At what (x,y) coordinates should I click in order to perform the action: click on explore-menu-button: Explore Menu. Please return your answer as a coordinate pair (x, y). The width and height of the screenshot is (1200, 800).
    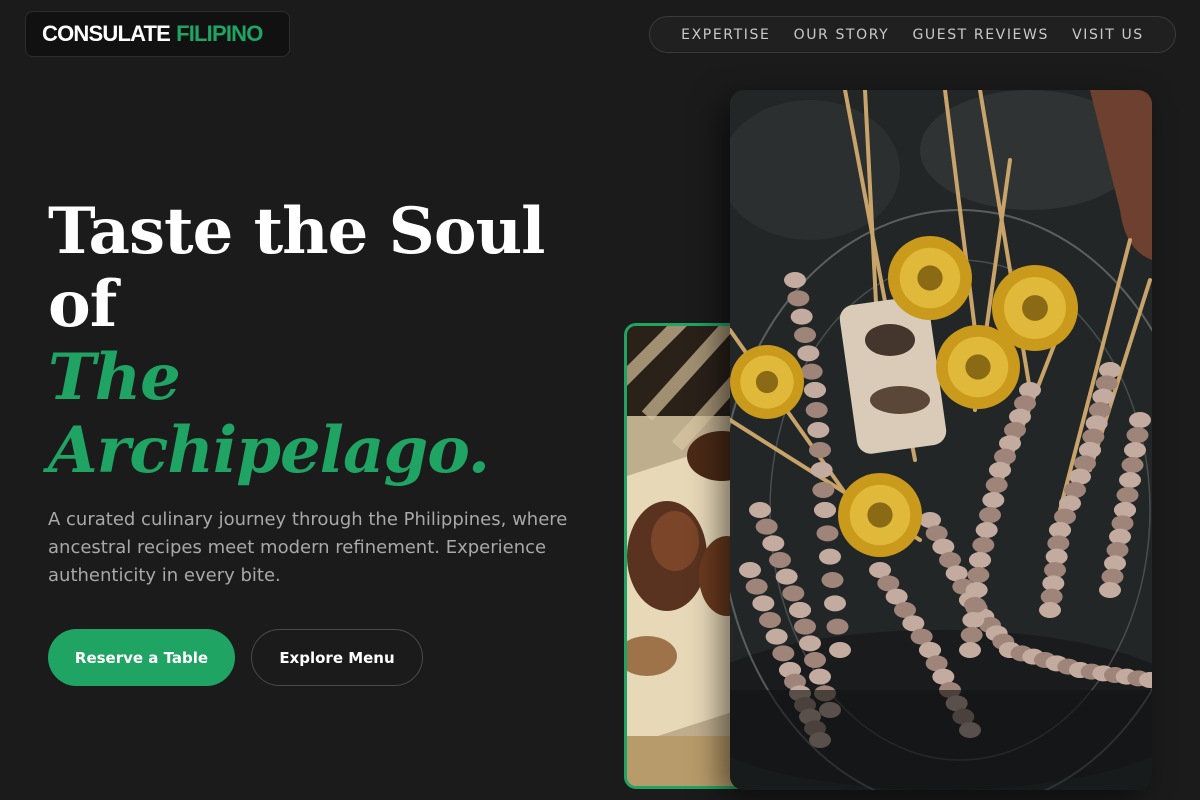
    Looking at the image, I should click on (337, 657).